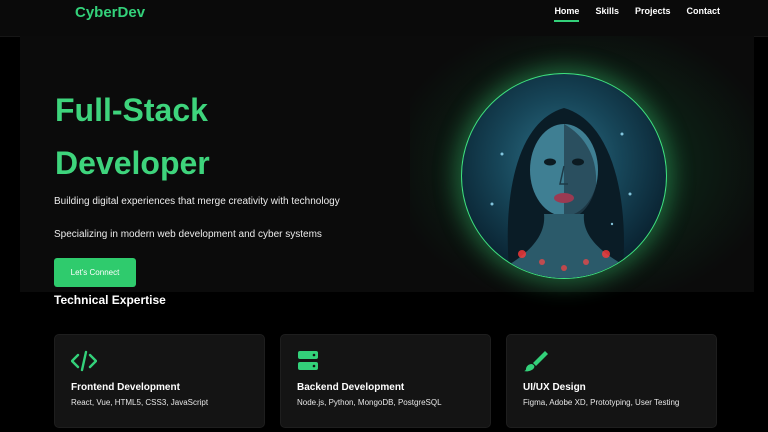 This screenshot has width=768, height=432. I want to click on nav-links: Home Skills Projects Contact, so click(637, 14).